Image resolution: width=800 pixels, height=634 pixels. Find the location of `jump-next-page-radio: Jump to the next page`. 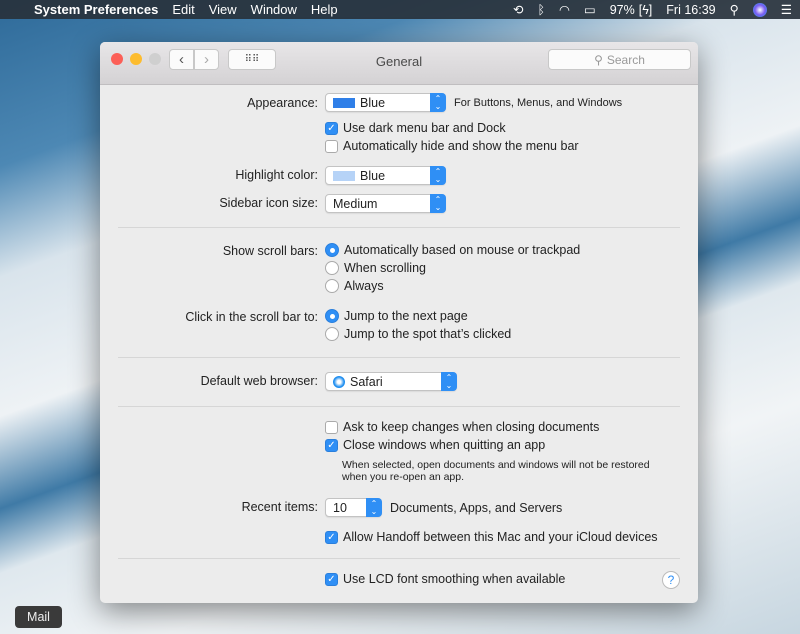

jump-next-page-radio: Jump to the next page is located at coordinates (396, 316).